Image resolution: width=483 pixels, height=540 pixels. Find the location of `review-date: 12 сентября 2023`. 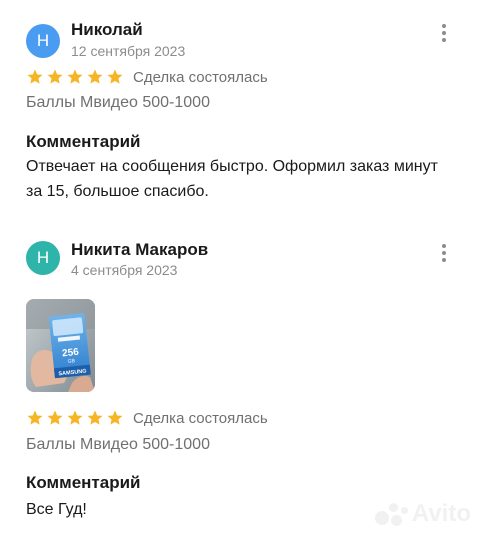

review-date: 12 сентября 2023 is located at coordinates (128, 51).